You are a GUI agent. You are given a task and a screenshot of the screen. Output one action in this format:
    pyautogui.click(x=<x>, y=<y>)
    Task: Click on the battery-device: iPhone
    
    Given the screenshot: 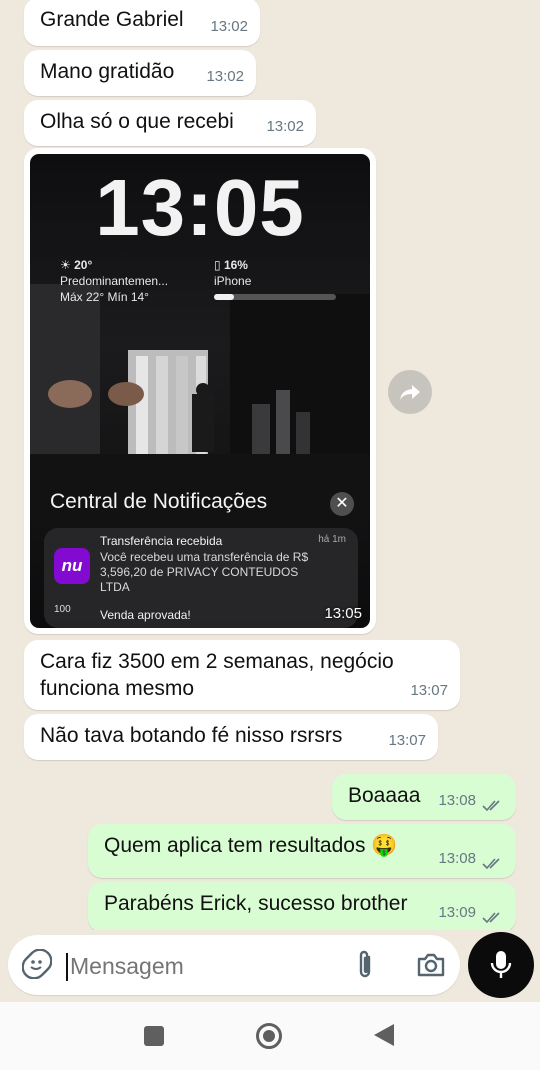 What is the action you would take?
    pyautogui.click(x=233, y=281)
    